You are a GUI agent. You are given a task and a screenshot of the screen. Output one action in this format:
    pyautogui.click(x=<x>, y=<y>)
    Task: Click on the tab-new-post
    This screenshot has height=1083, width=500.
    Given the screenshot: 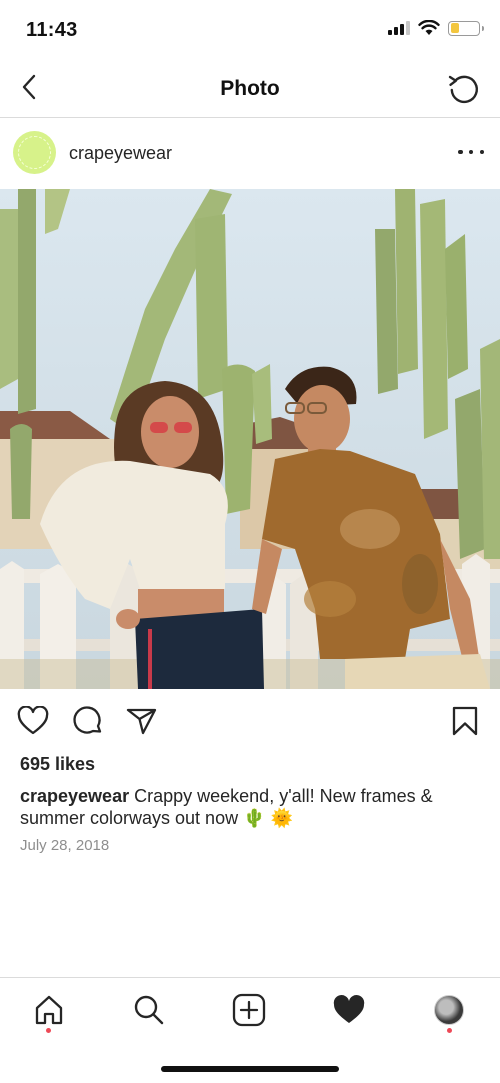 What is the action you would take?
    pyautogui.click(x=249, y=1010)
    